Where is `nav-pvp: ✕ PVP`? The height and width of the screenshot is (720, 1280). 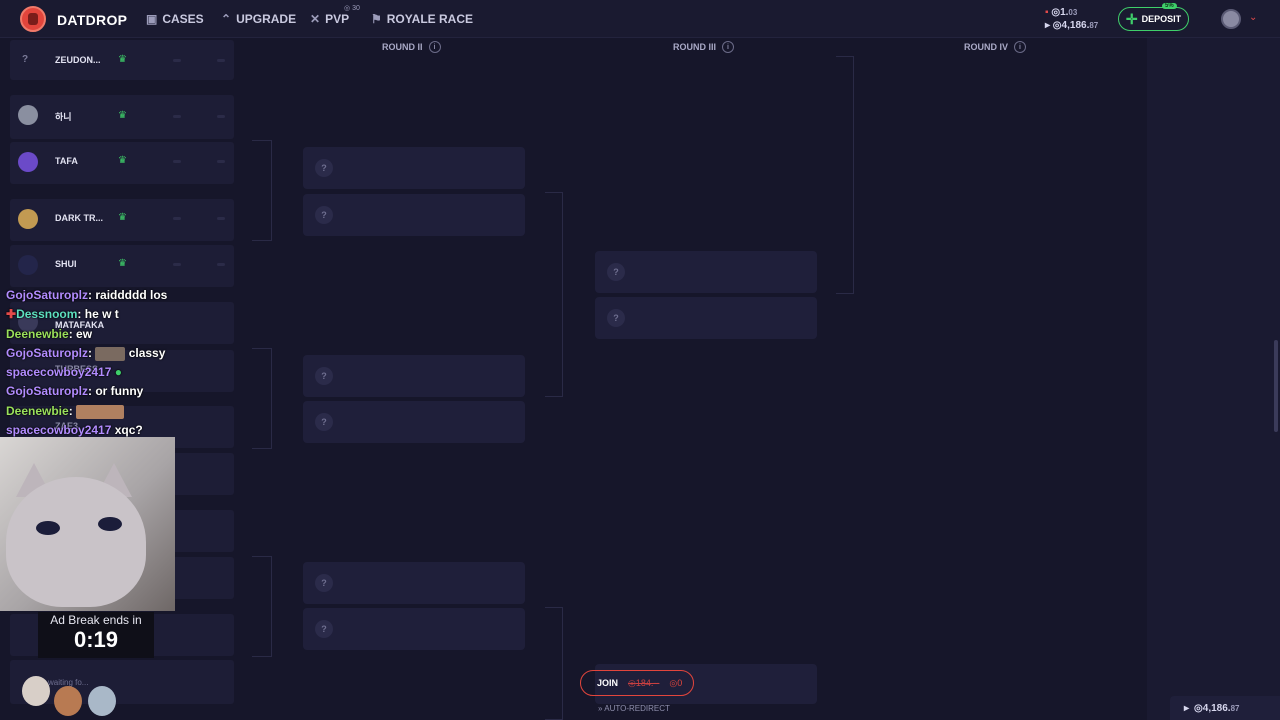
nav-pvp: ✕ PVP is located at coordinates (329, 19).